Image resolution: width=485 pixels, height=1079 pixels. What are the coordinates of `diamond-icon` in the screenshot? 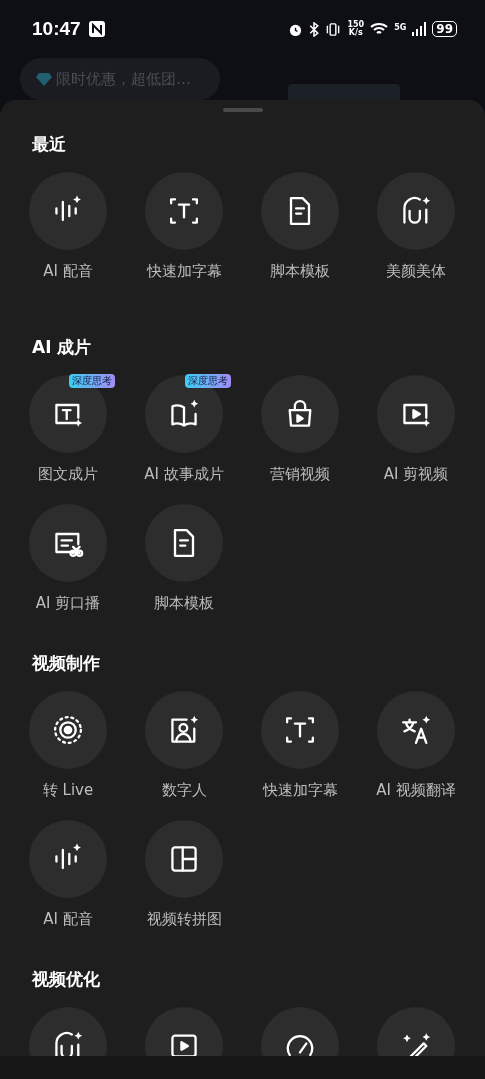 It's located at (44, 79).